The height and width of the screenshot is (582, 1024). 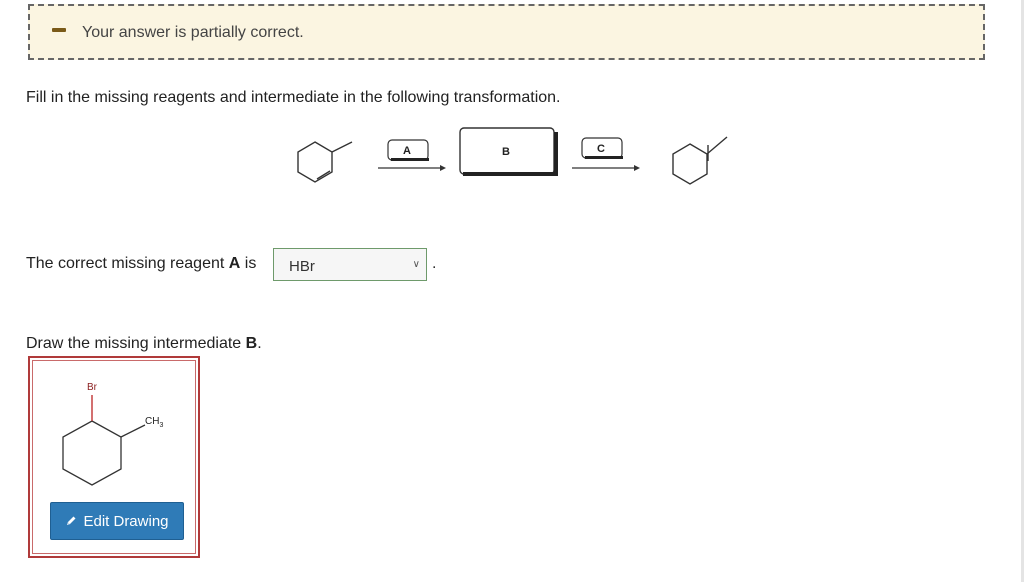 What do you see at coordinates (248, 263) in the screenshot?
I see `reagent-a-suffix: is` at bounding box center [248, 263].